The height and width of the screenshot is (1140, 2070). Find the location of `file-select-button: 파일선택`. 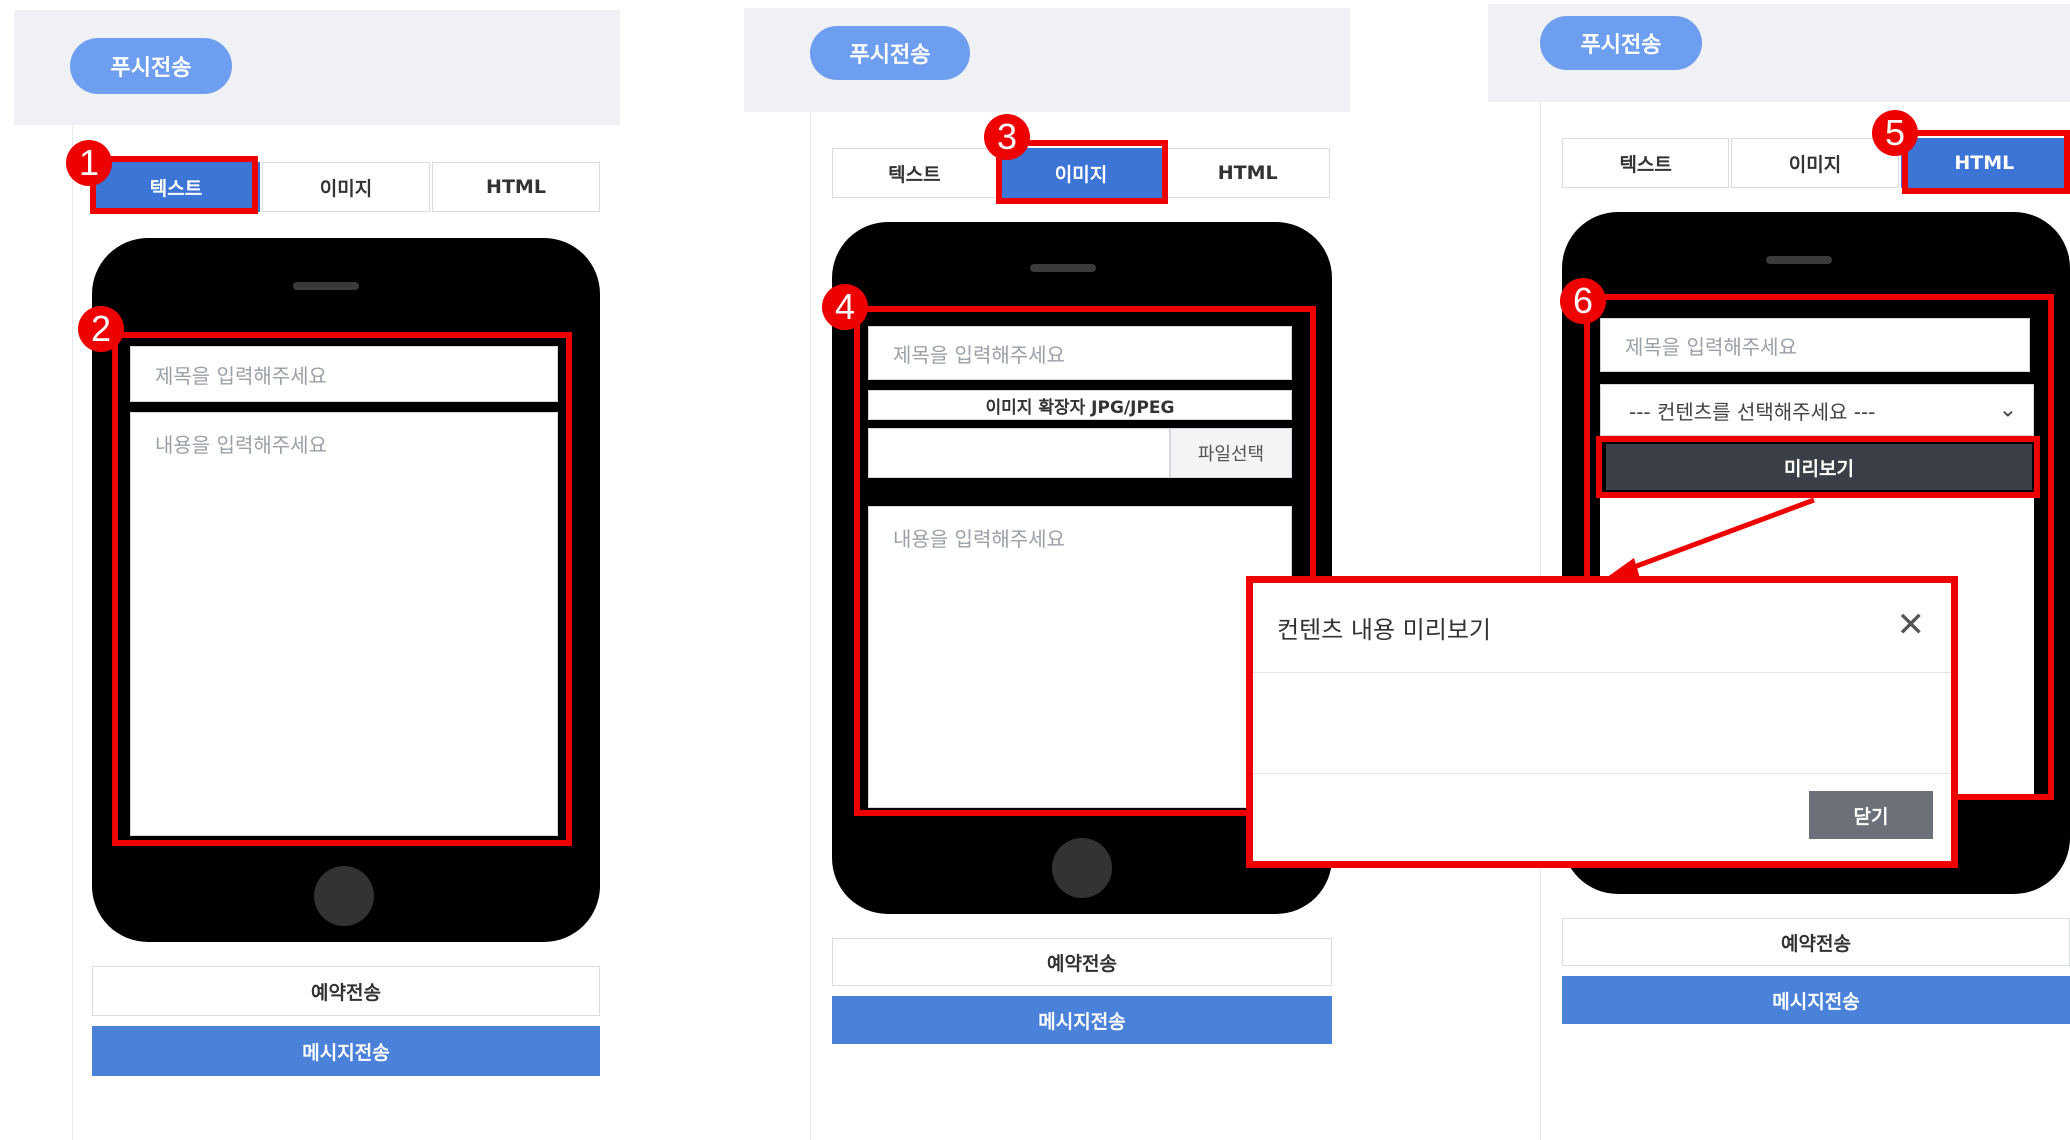

file-select-button: 파일선택 is located at coordinates (1231, 453).